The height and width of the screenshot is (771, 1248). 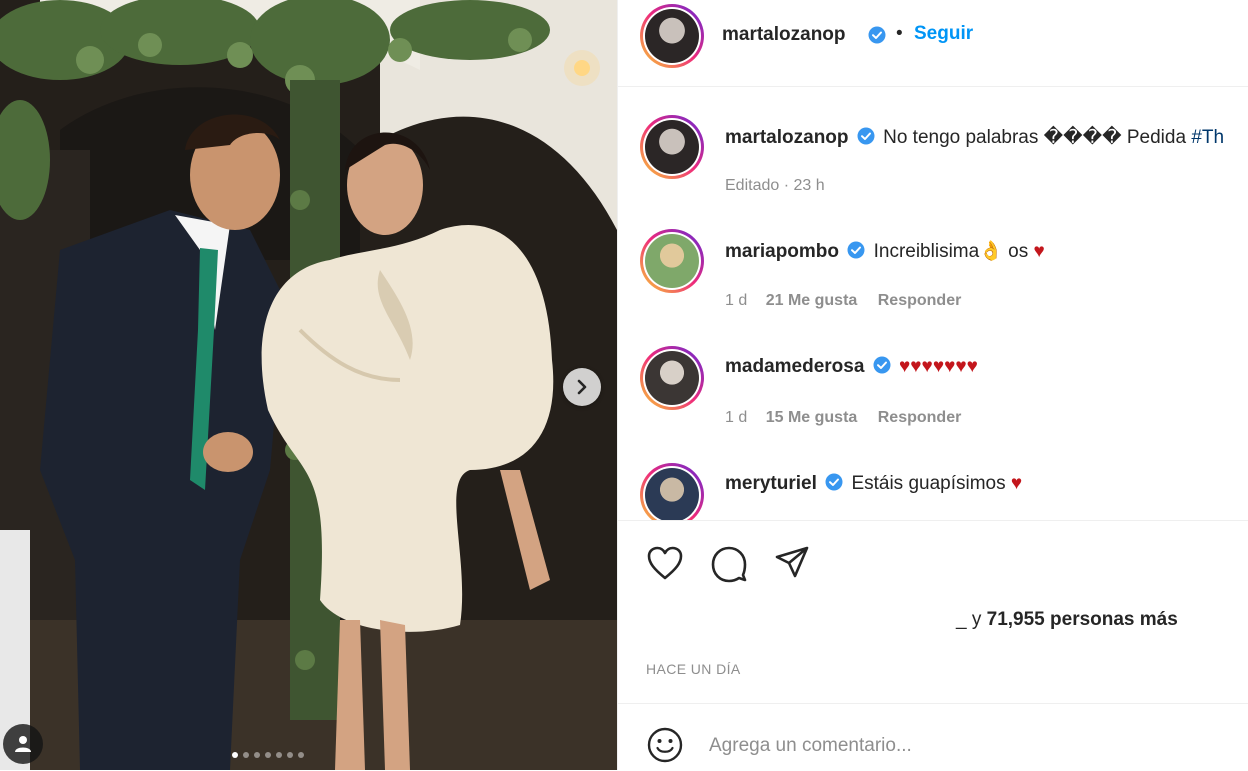 I want to click on emoji-icon, so click(x=665, y=745).